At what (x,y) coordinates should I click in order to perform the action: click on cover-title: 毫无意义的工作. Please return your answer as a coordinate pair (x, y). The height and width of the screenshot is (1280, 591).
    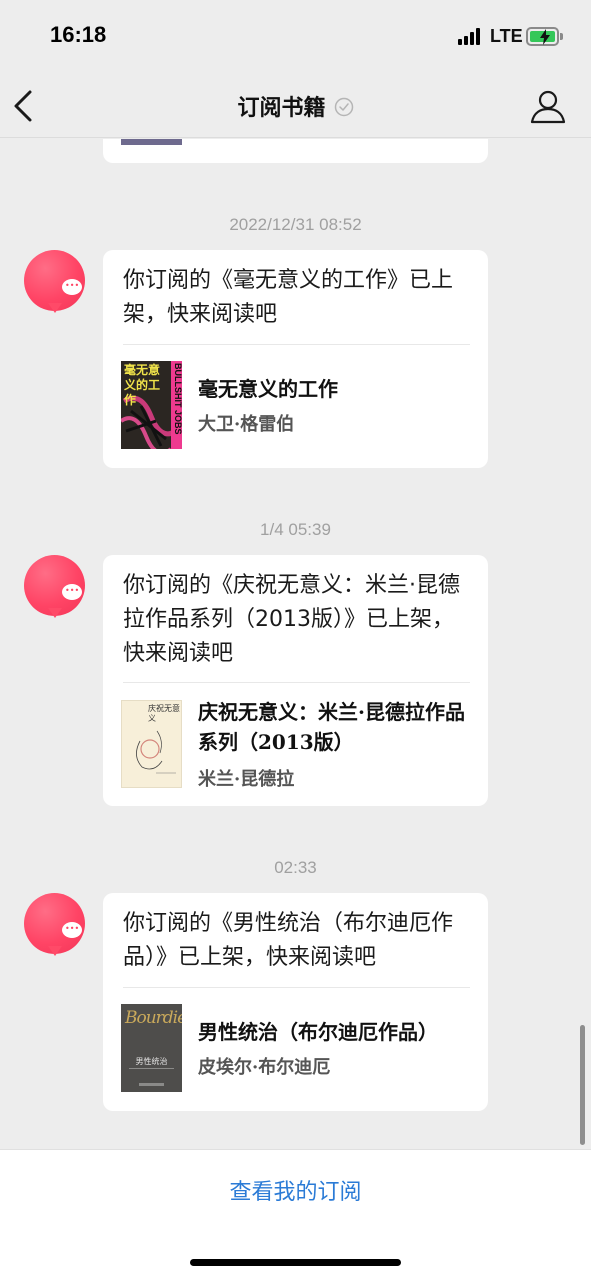
    Looking at the image, I should click on (142, 385).